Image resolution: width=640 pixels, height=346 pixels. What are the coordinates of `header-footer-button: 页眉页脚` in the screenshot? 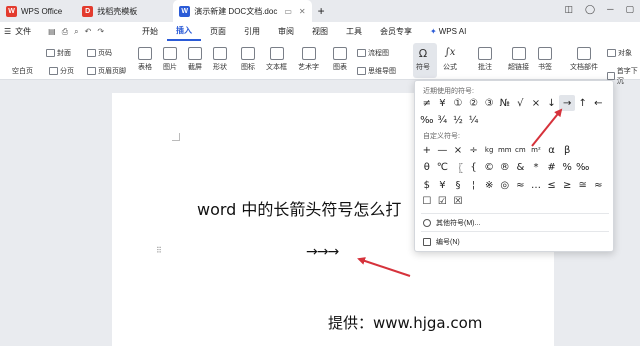 It's located at (106, 71).